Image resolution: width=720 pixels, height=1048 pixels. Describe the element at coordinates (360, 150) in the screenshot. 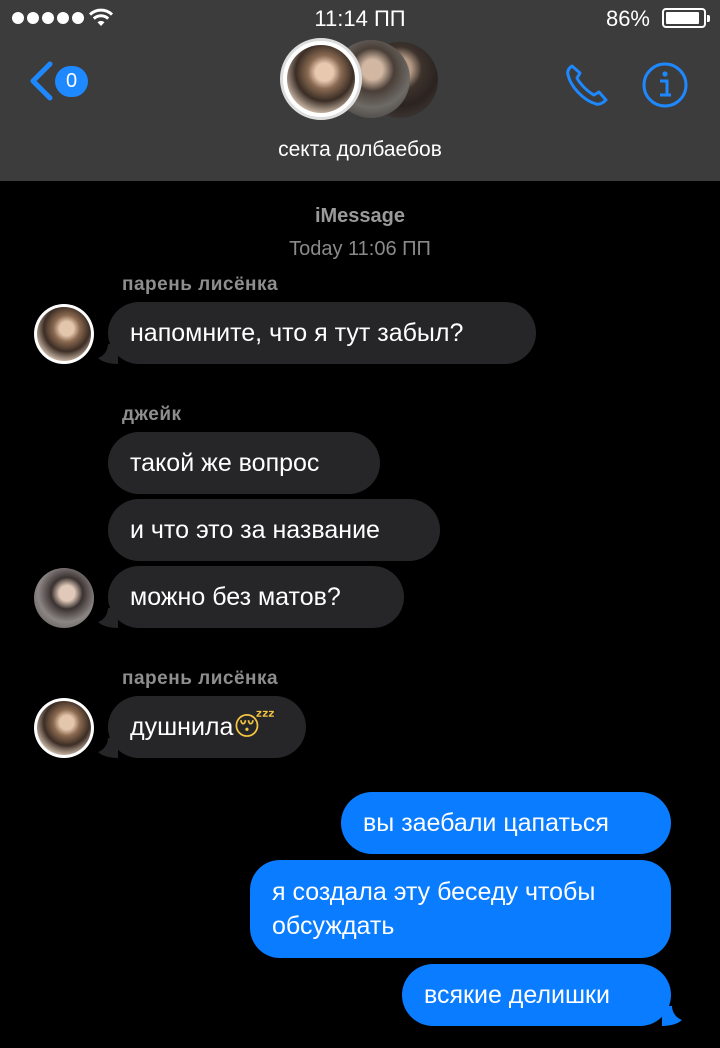

I see `group-name: секта долбаебов` at that location.